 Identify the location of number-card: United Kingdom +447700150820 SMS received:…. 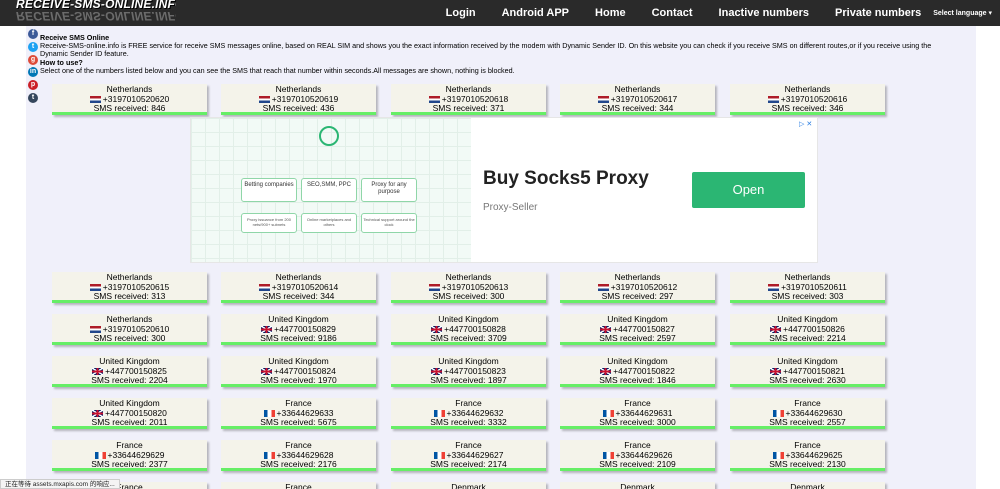
(129, 413).